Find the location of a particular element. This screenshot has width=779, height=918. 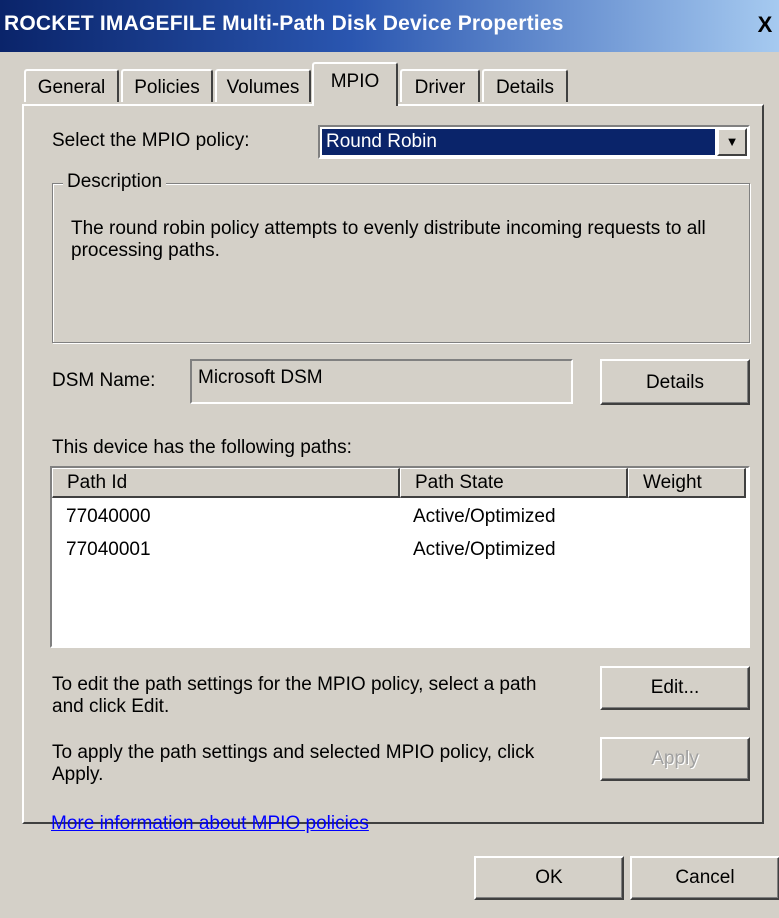

tab-details: Details is located at coordinates (525, 85).